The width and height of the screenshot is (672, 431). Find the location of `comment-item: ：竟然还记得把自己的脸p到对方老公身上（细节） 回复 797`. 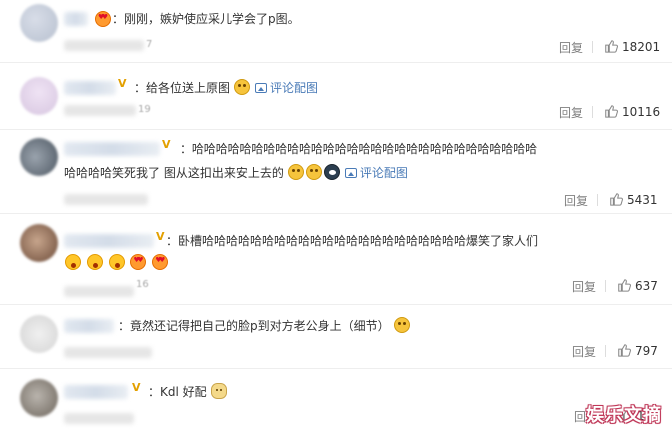

comment-item: ：竟然还记得把自己的脸p到对方老公身上（细节） 回复 797 is located at coordinates (336, 336).